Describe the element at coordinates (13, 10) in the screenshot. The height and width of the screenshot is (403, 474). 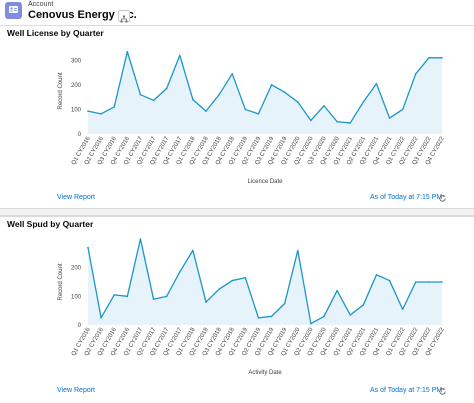
I see `account-icon` at that location.